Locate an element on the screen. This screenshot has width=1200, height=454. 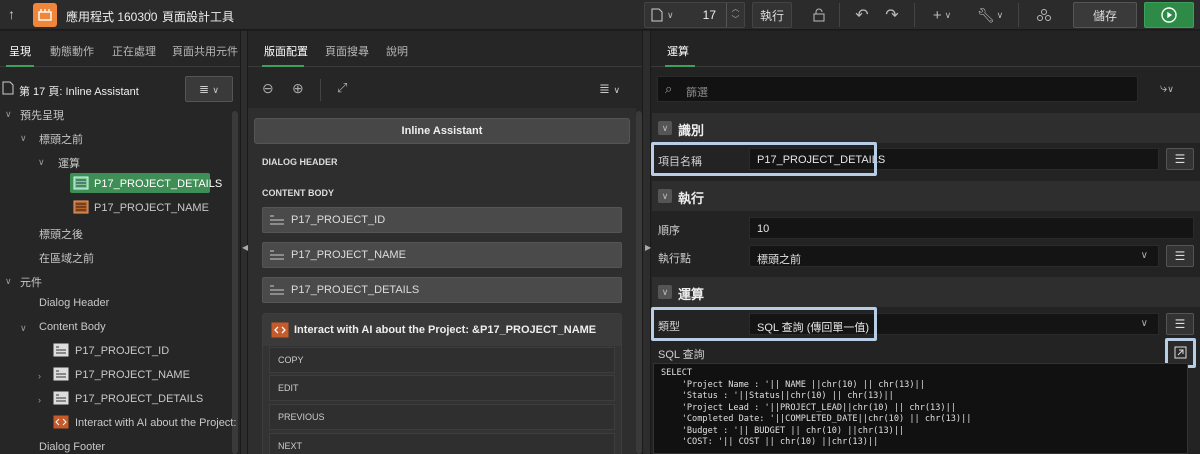
run-page-button is located at coordinates (1169, 15).